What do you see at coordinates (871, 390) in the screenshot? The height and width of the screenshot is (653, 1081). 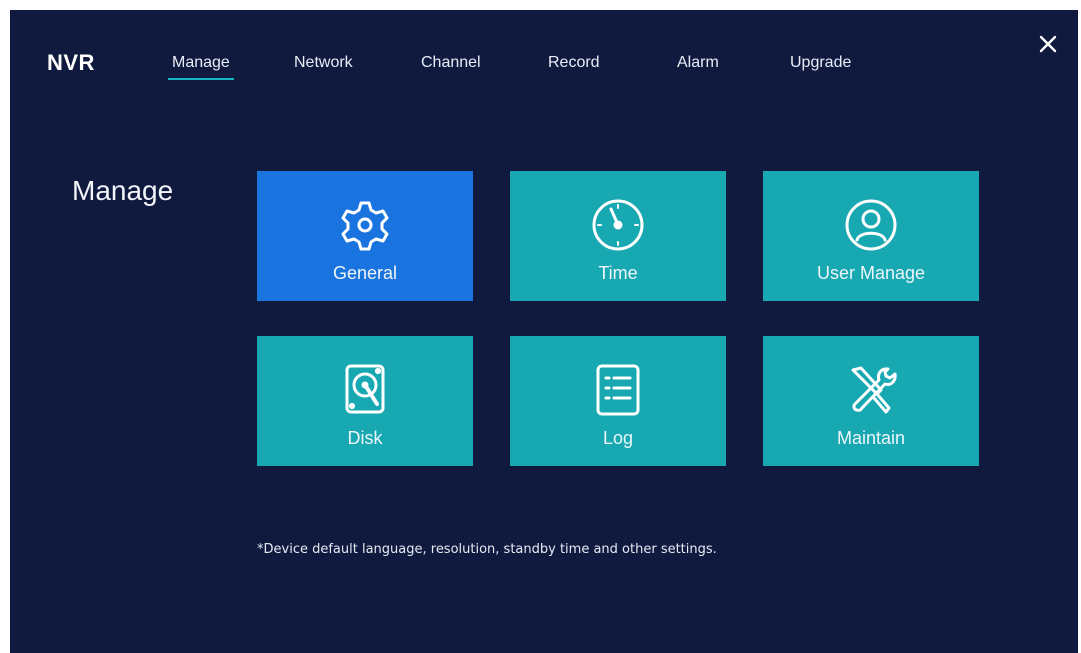 I see `wrench-screwdriver-icon` at bounding box center [871, 390].